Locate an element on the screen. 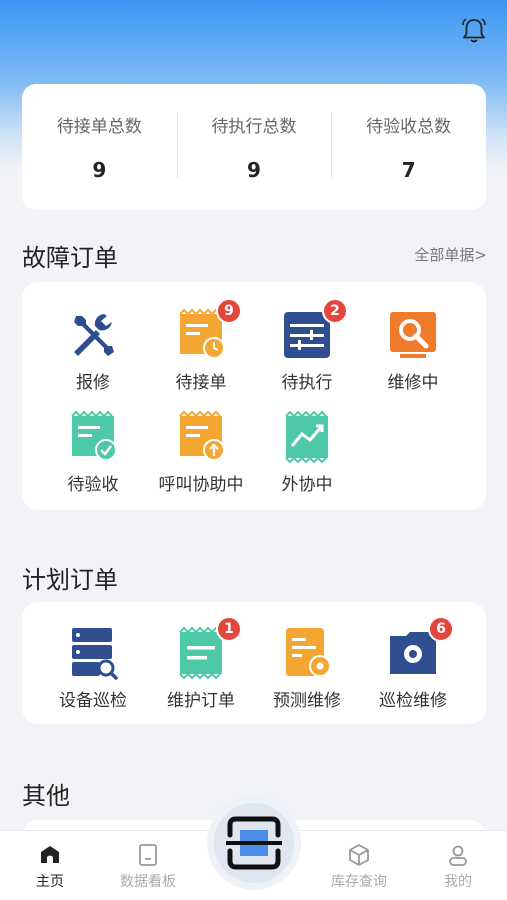  grid-item-pending-accept: 待验收 is located at coordinates (93, 452).